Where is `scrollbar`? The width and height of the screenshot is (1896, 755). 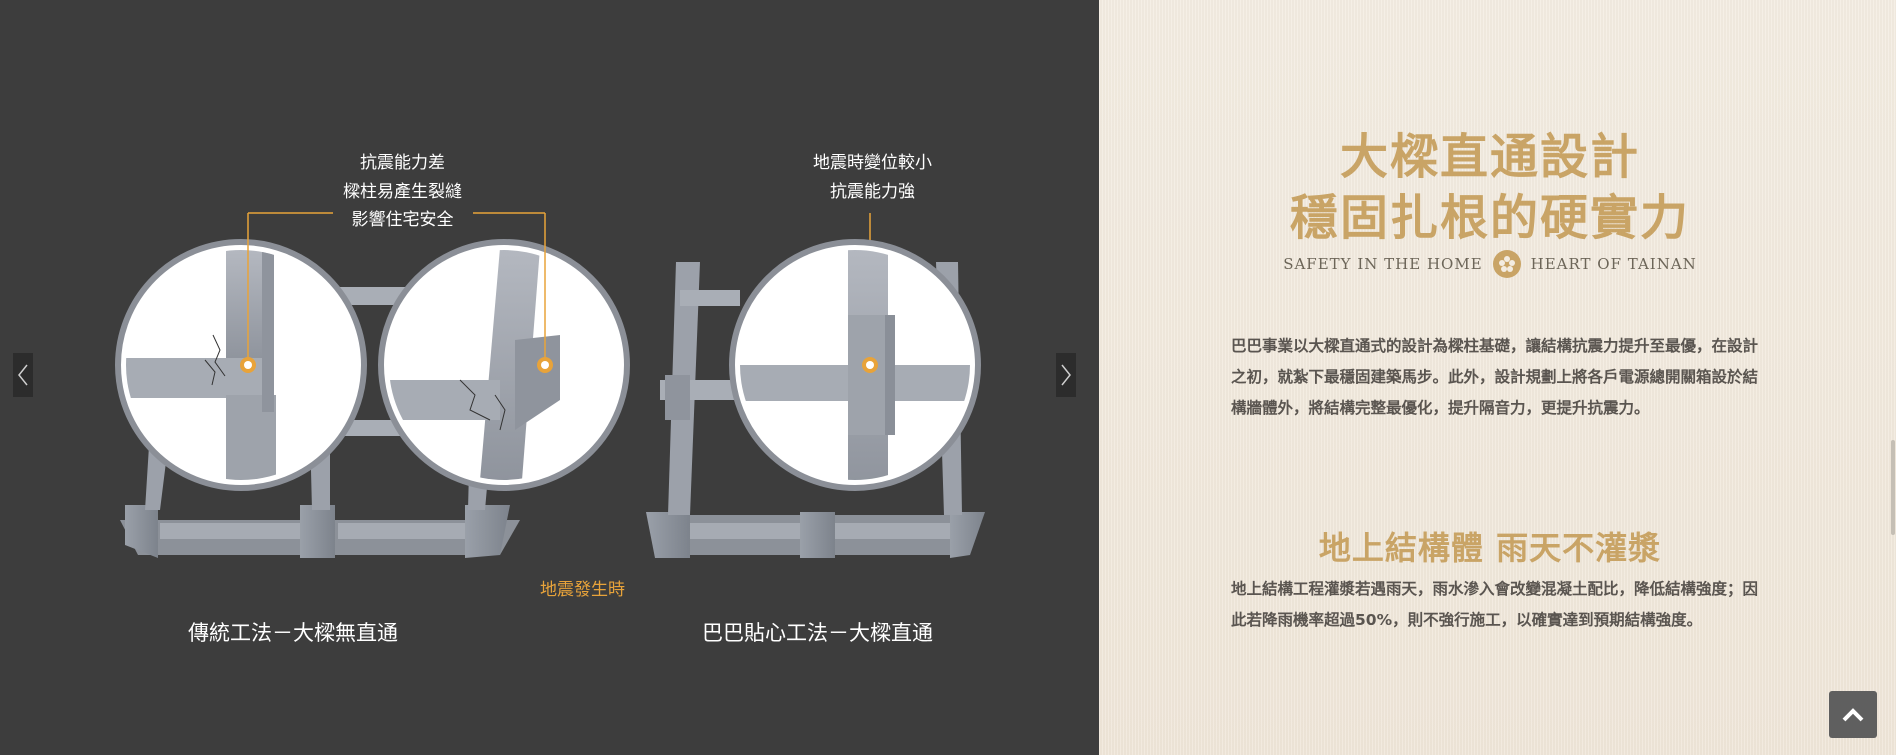
scrollbar is located at coordinates (1893, 487).